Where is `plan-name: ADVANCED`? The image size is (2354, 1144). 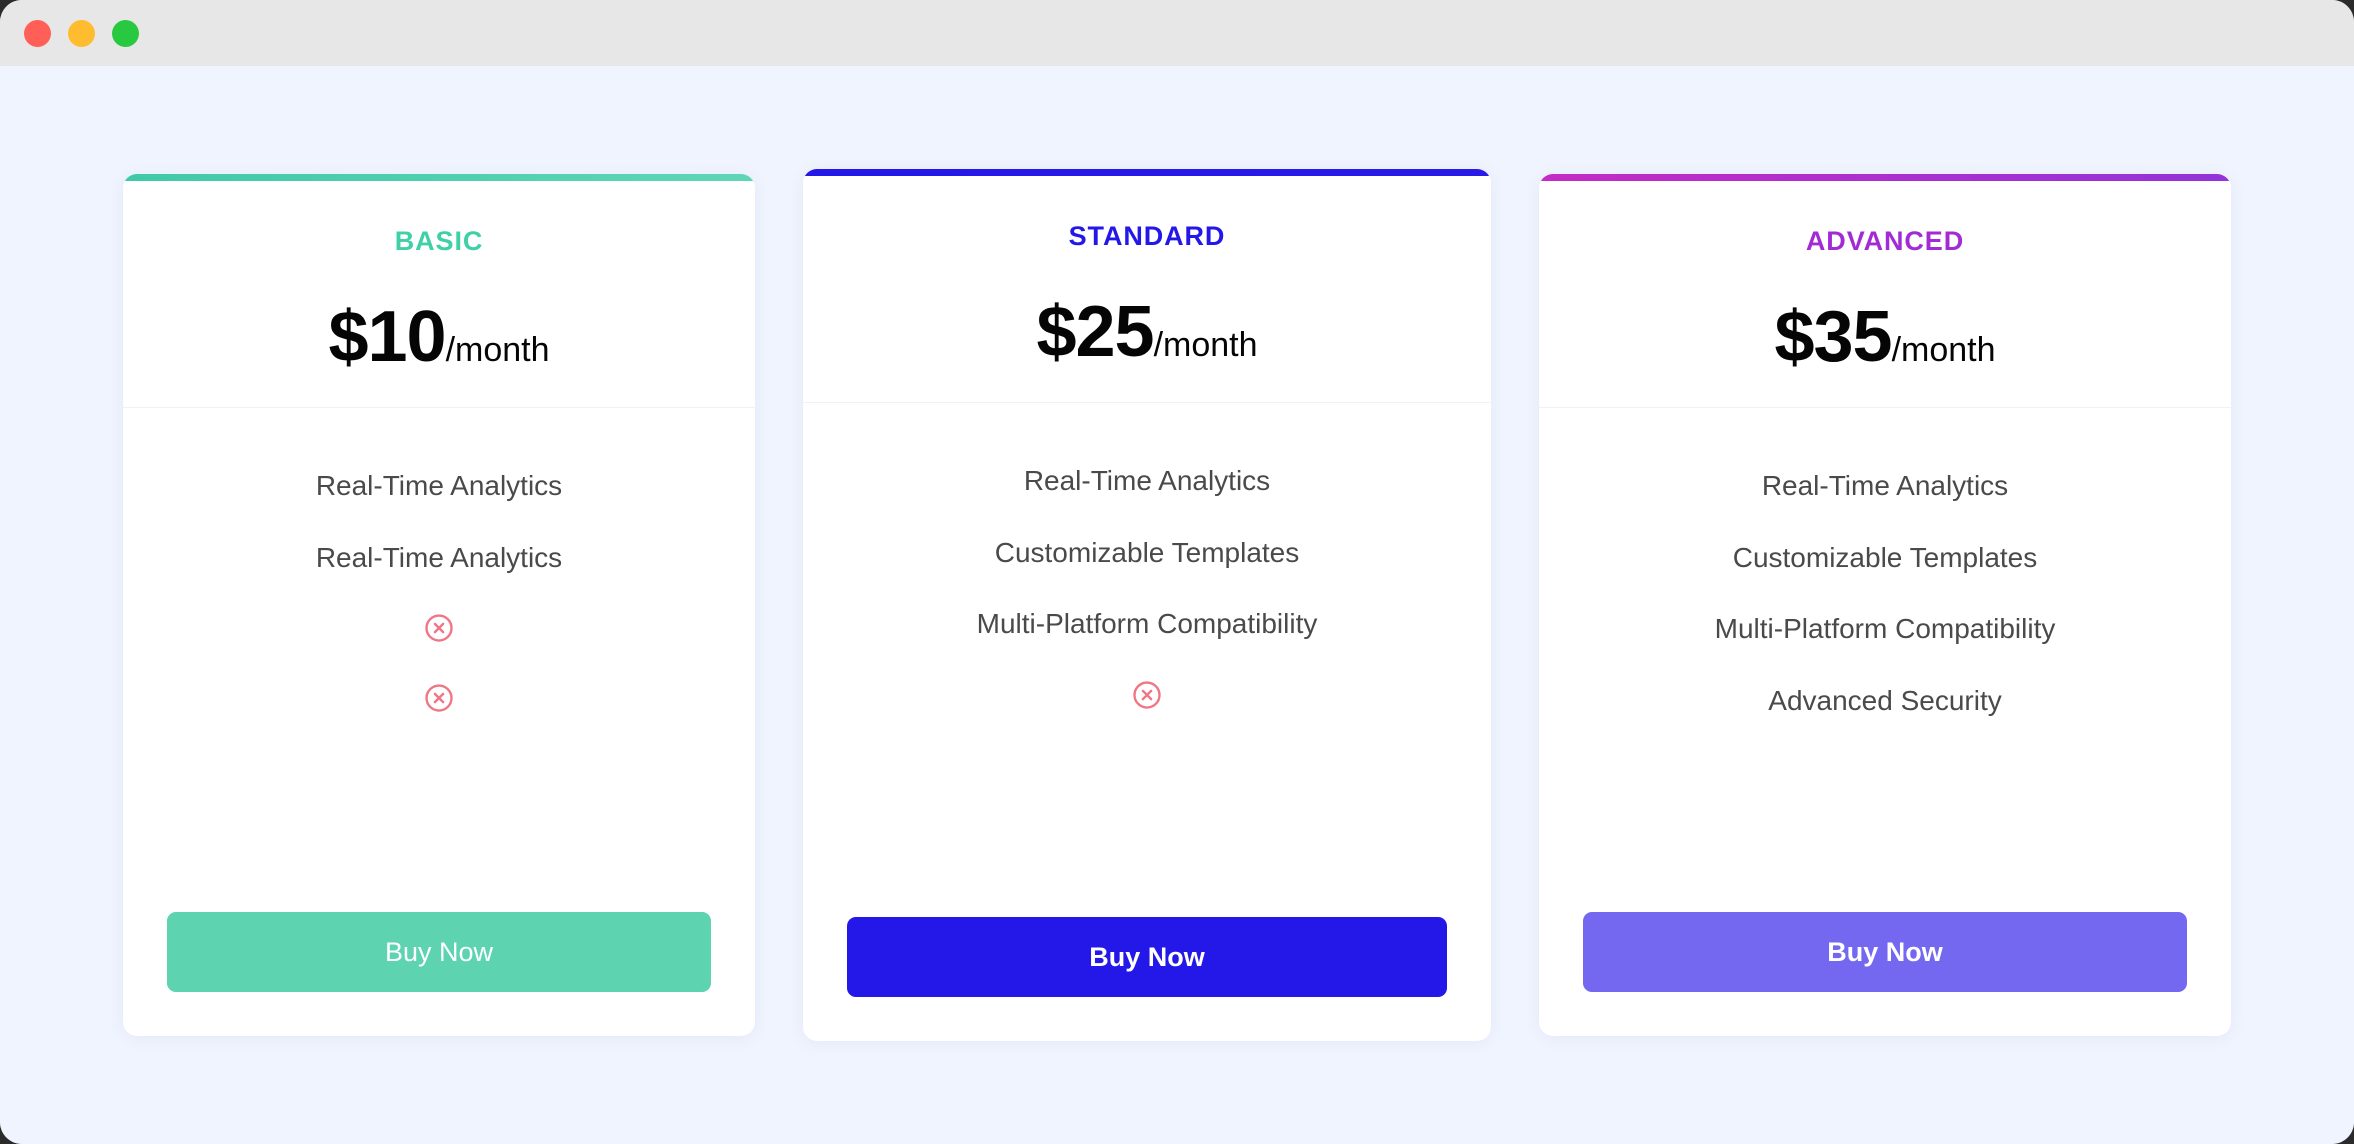 plan-name: ADVANCED is located at coordinates (1885, 241).